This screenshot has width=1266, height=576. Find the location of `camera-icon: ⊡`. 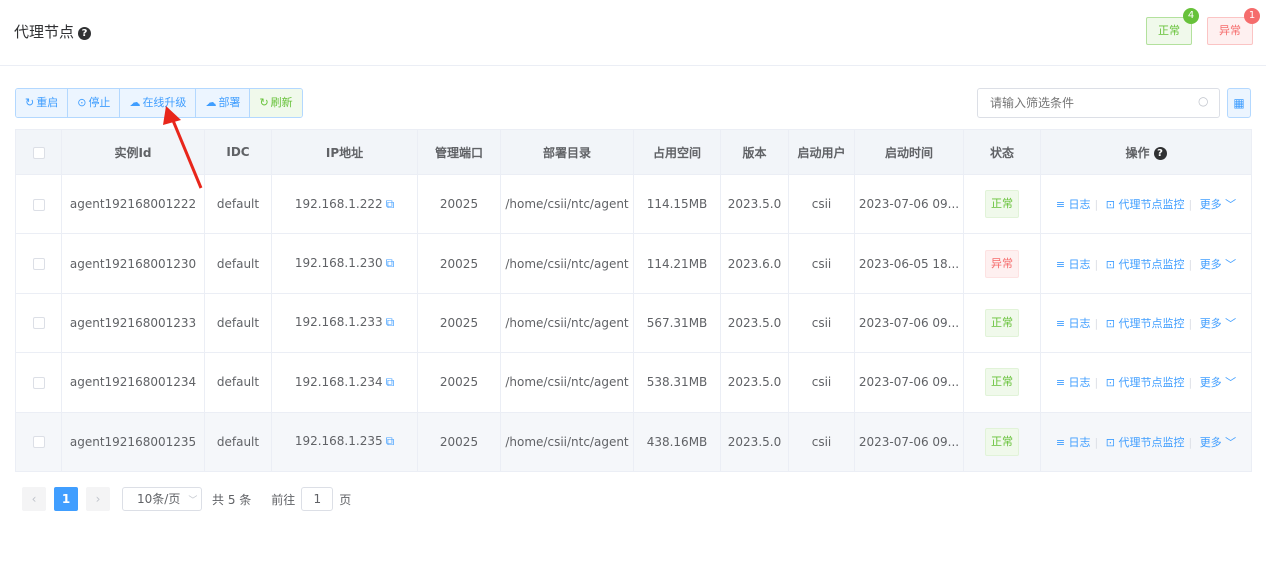

camera-icon: ⊡ is located at coordinates (1112, 442).